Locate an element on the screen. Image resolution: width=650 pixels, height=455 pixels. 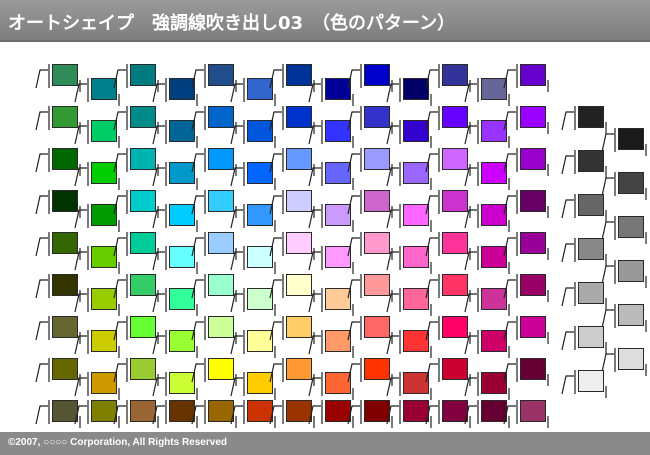
callout-swatch-r7-c12 is located at coordinates (530, 371).